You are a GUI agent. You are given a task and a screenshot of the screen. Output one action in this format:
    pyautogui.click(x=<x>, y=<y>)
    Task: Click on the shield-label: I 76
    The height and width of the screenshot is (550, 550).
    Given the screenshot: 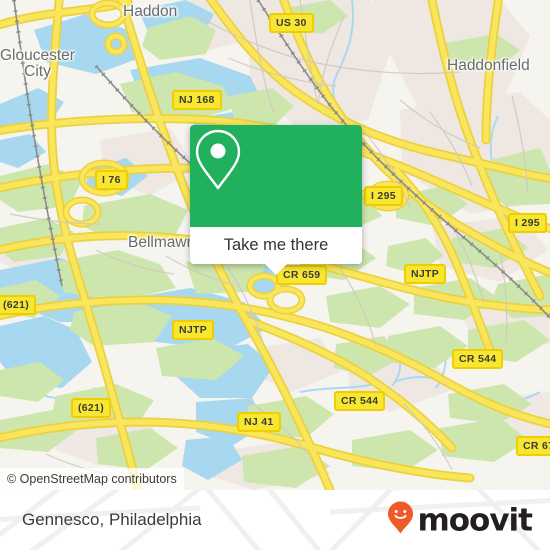 What is the action you would take?
    pyautogui.click(x=111, y=179)
    